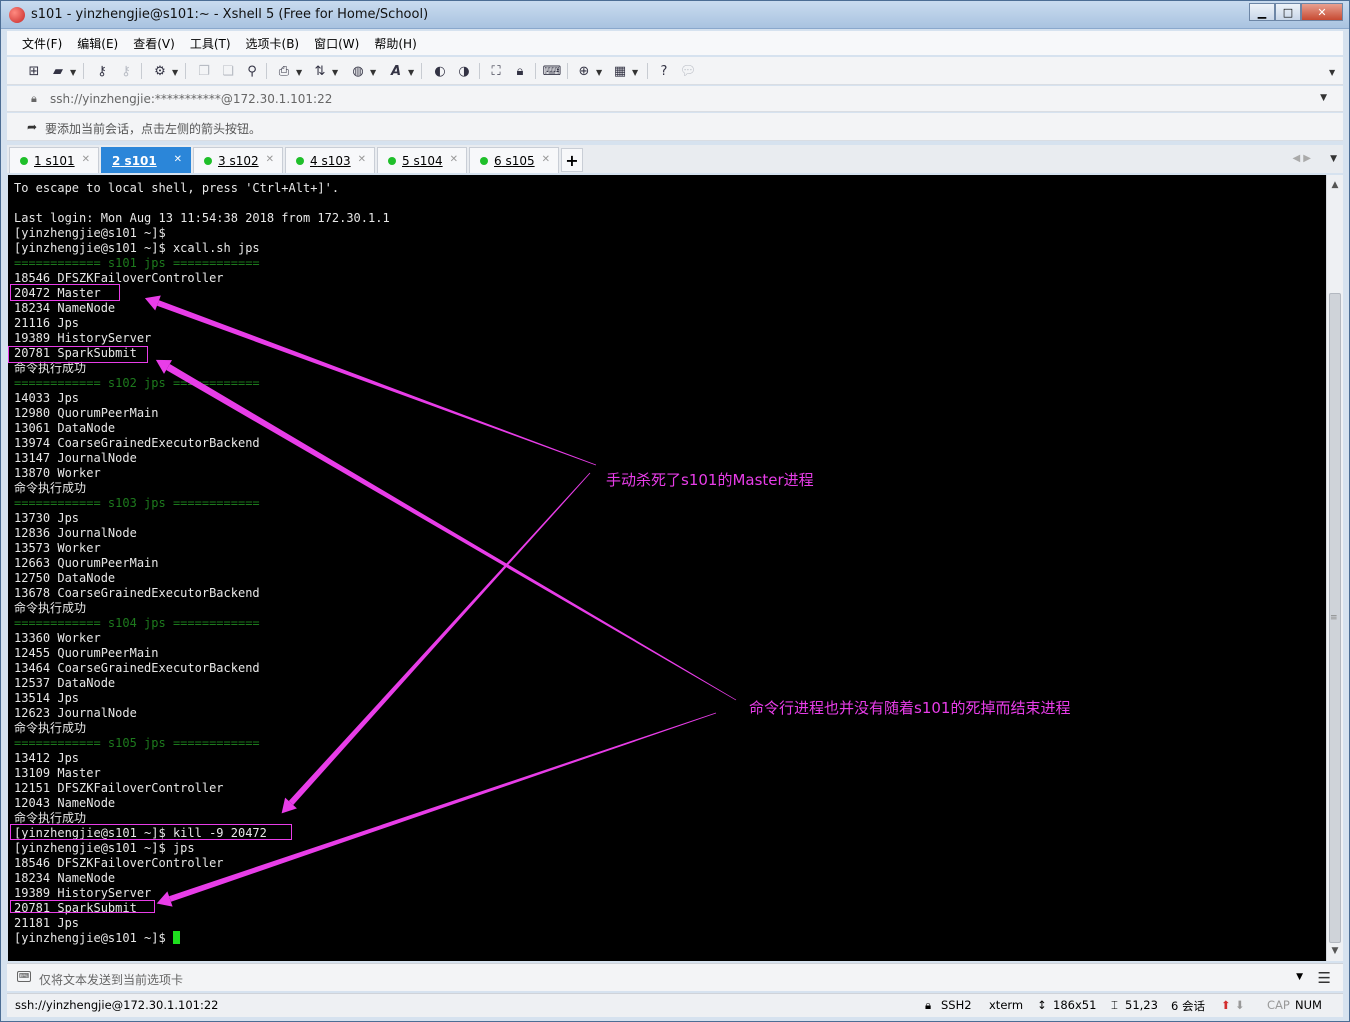 This screenshot has width=1350, height=1022. What do you see at coordinates (422, 160) in the screenshot?
I see `tab-5-s104: 5 s104 ✕` at bounding box center [422, 160].